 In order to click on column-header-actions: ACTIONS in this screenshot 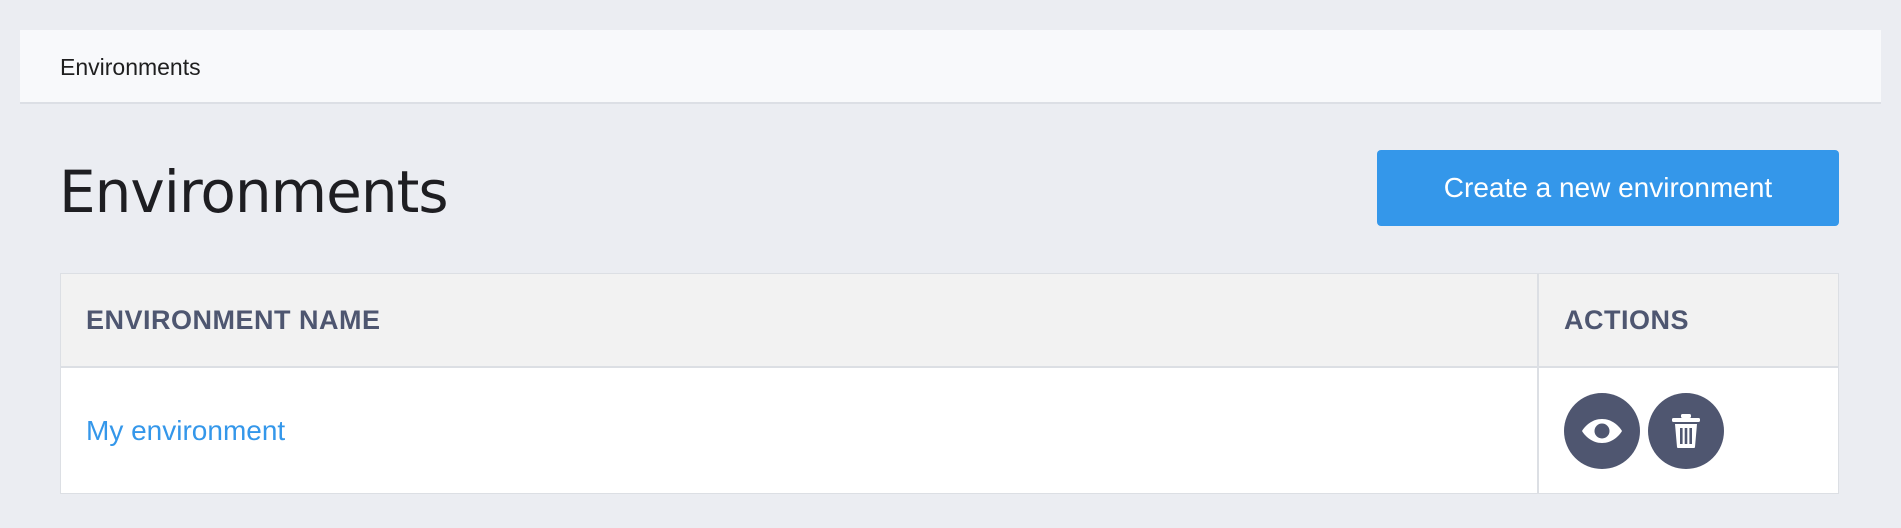, I will do `click(1626, 319)`.